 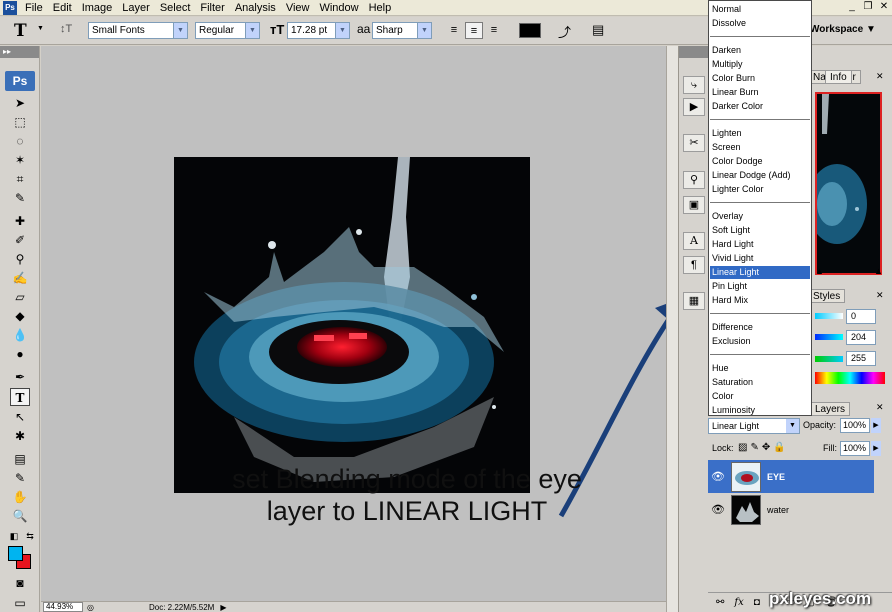 What do you see at coordinates (20, 240) in the screenshot?
I see `brush-tool-icon: ✐` at bounding box center [20, 240].